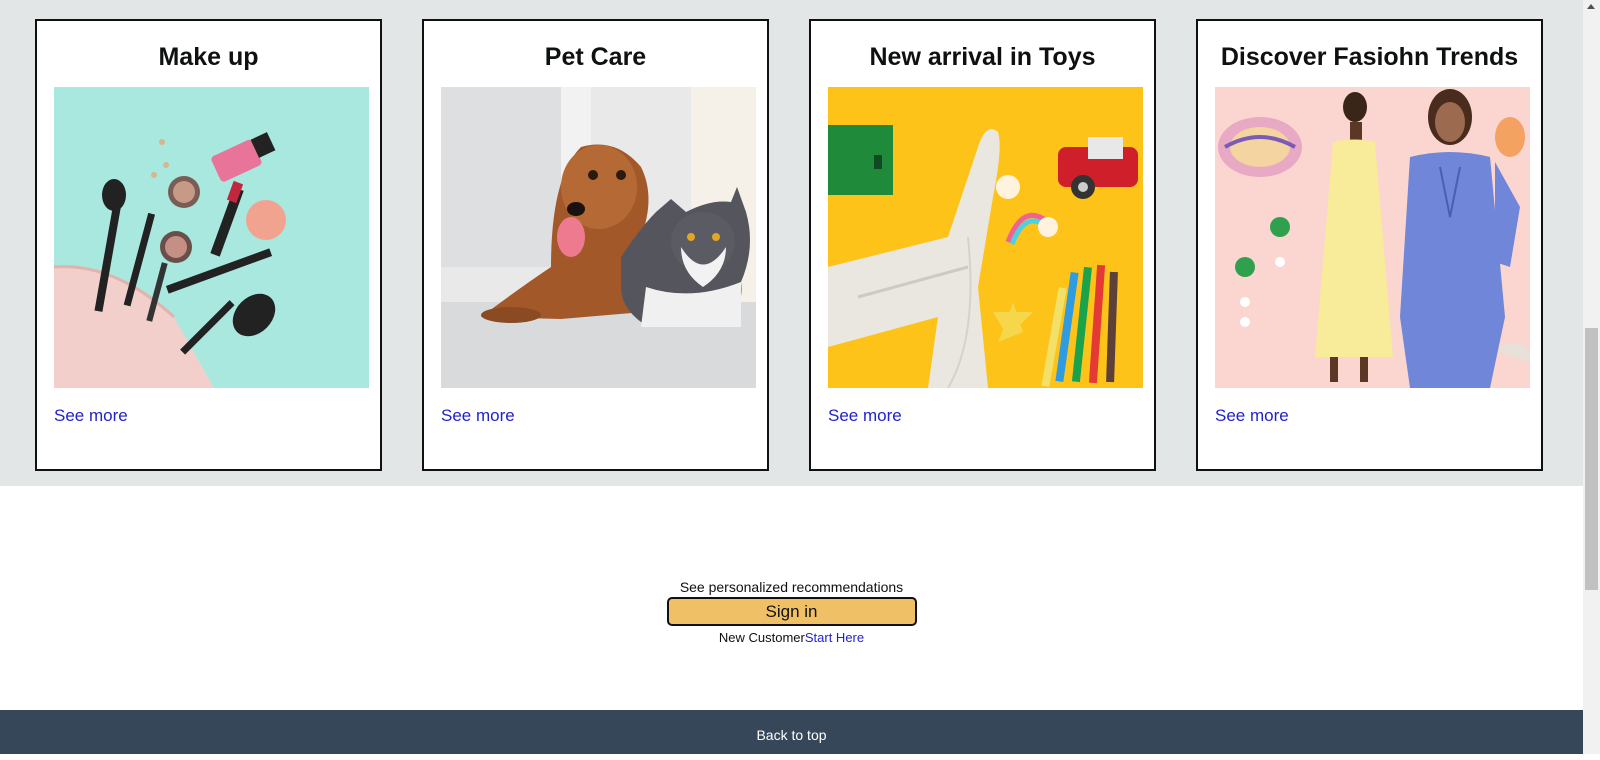 Image resolution: width=1600 pixels, height=760 pixels. I want to click on card-pet-care: Pet Care See more, so click(595, 245).